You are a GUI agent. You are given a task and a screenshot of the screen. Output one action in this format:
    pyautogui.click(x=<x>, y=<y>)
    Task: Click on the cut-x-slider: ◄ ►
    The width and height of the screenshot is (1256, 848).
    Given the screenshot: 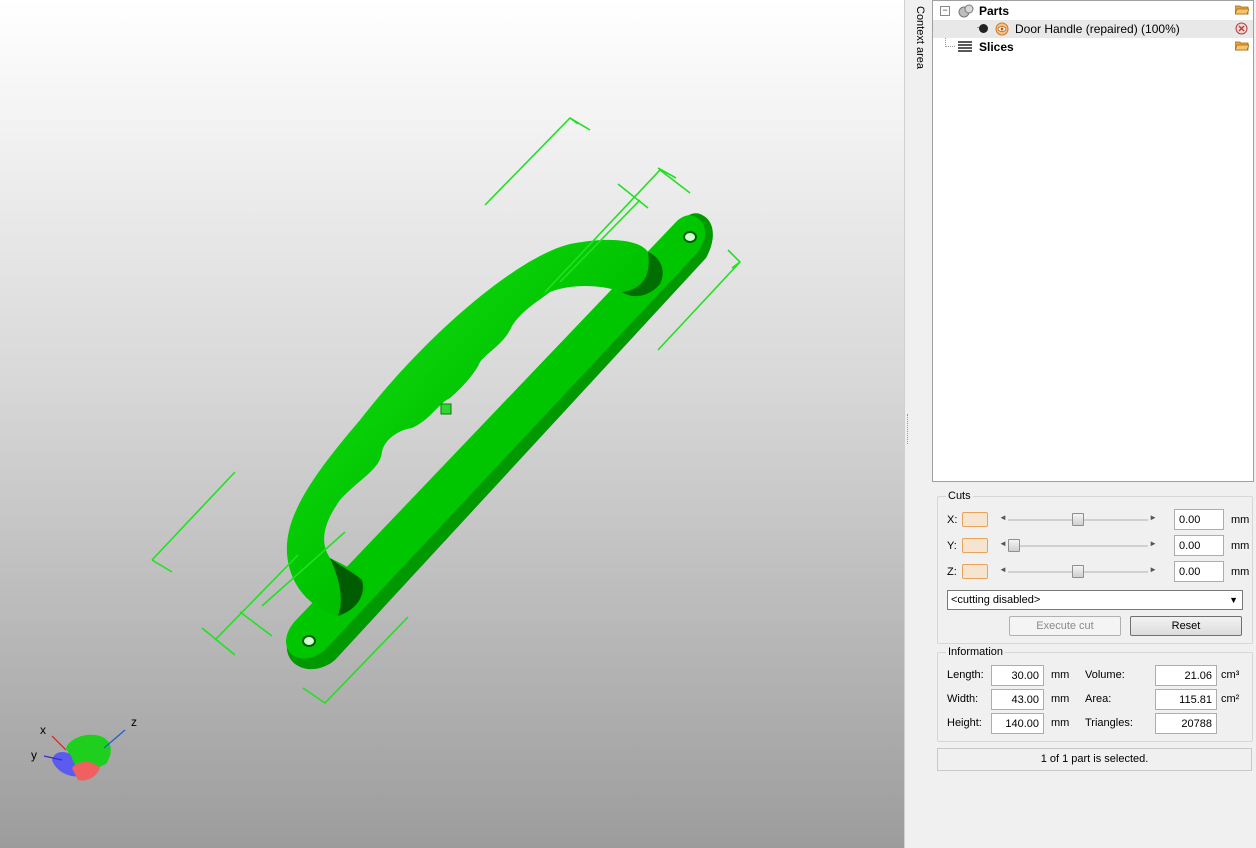 What is the action you would take?
    pyautogui.click(x=1078, y=520)
    